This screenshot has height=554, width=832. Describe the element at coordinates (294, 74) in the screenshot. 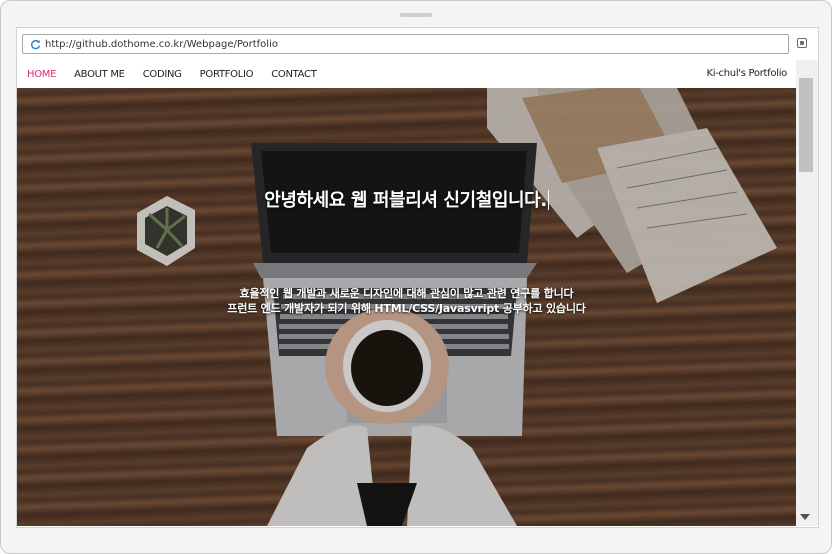

I see `nav-contact: CONTACT` at that location.